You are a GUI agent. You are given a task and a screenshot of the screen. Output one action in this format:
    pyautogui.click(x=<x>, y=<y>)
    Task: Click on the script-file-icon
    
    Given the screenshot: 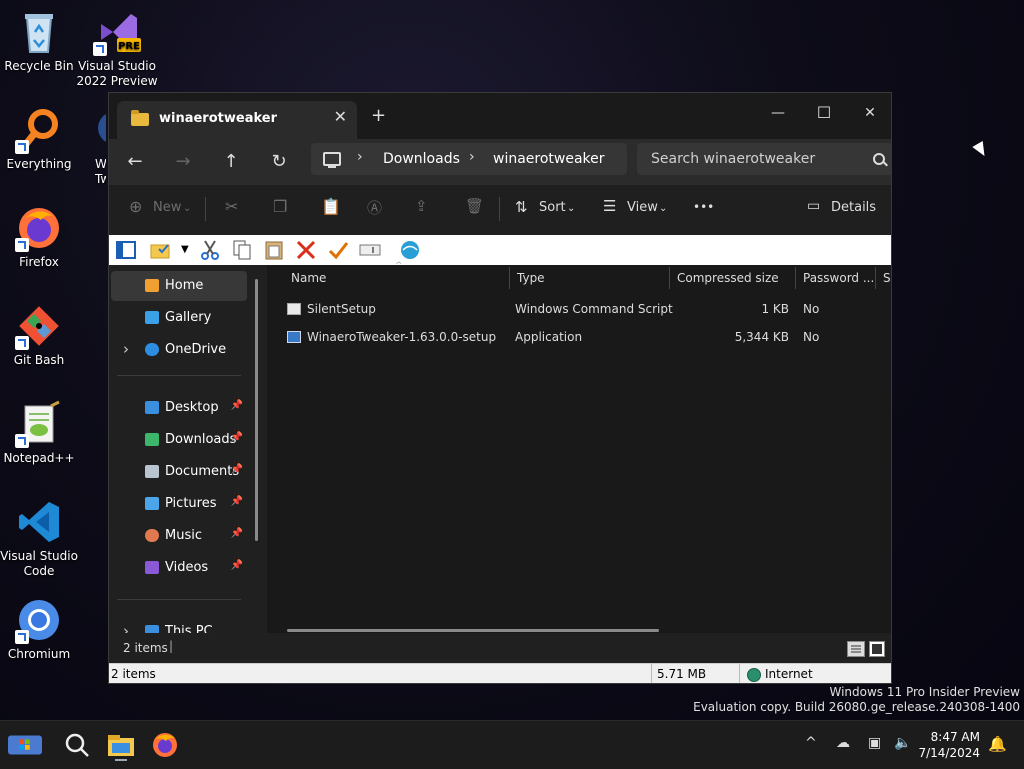 What is the action you would take?
    pyautogui.click(x=294, y=309)
    